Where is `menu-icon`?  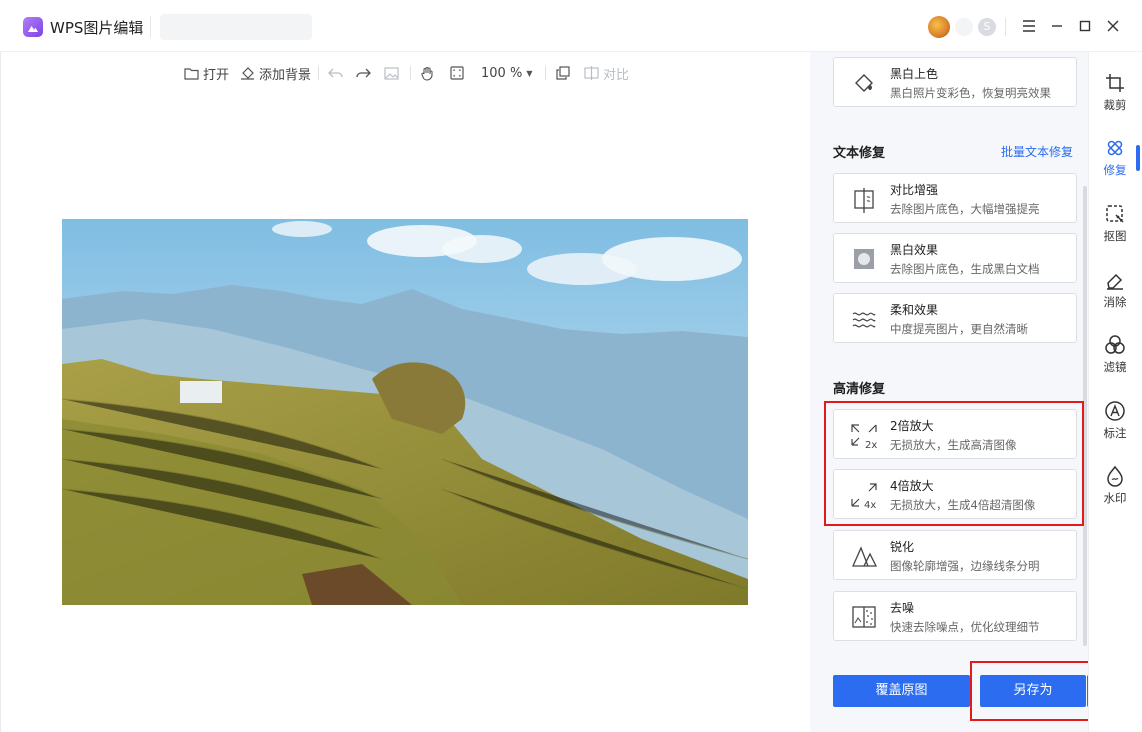 menu-icon is located at coordinates (1029, 27).